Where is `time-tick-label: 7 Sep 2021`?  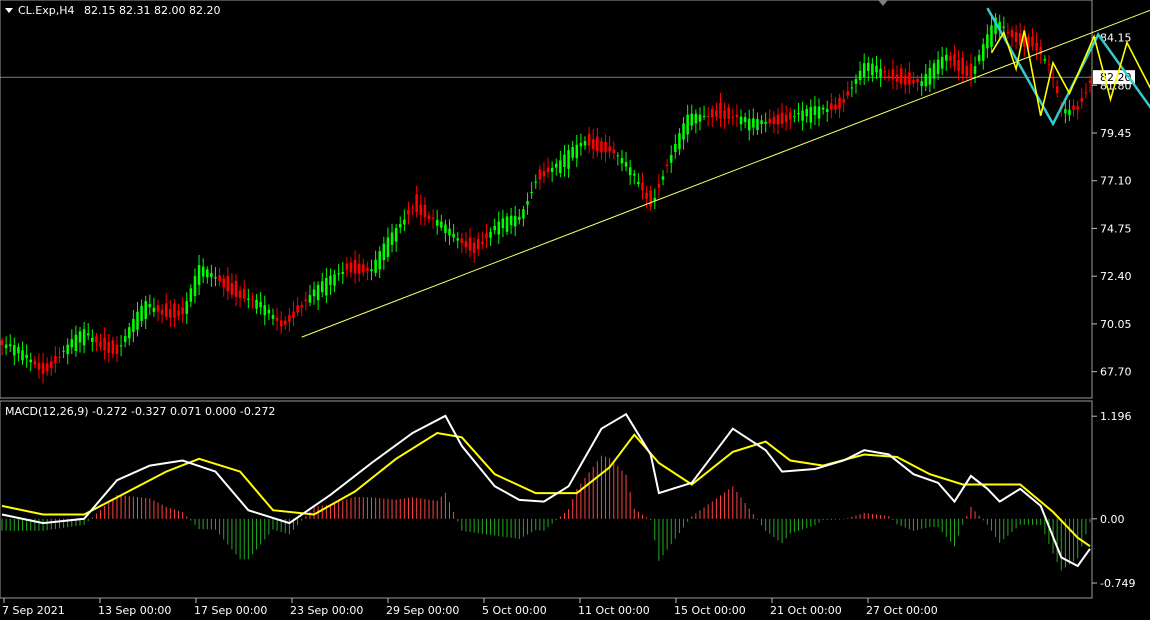 time-tick-label: 7 Sep 2021 is located at coordinates (33, 610).